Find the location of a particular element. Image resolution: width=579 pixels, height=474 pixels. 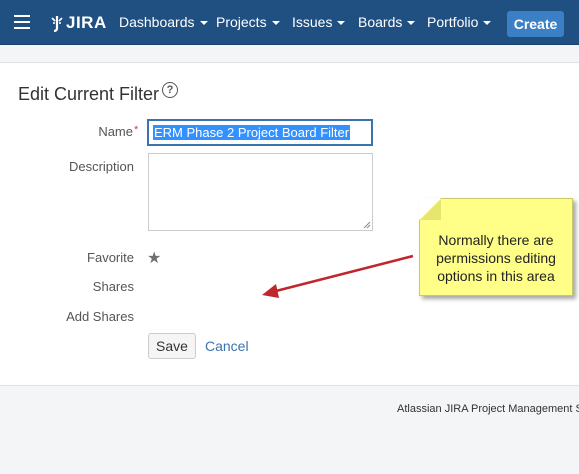

add-shares-label: Add Shares is located at coordinates (100, 316).